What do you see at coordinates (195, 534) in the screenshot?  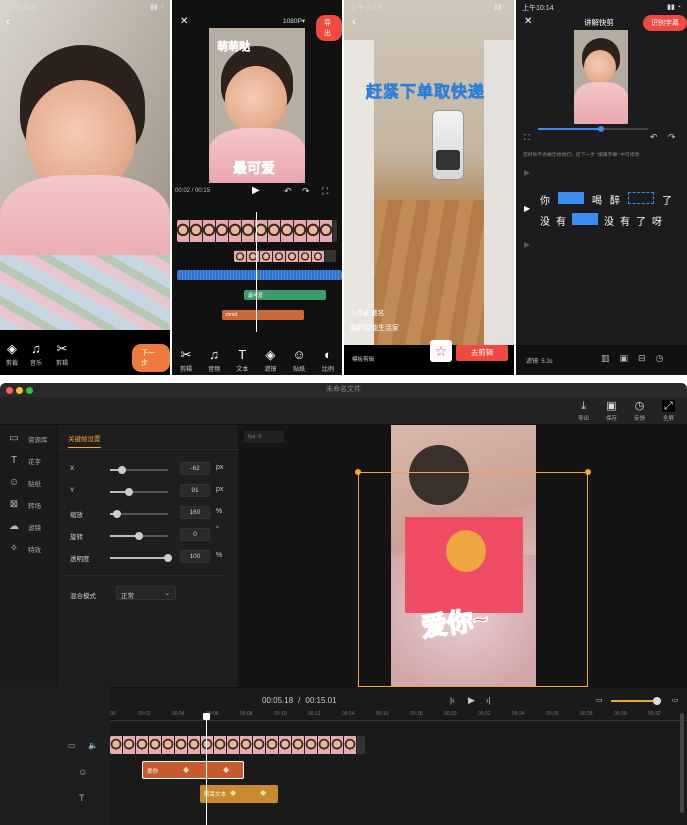 I see `rotation-value-input: 0` at bounding box center [195, 534].